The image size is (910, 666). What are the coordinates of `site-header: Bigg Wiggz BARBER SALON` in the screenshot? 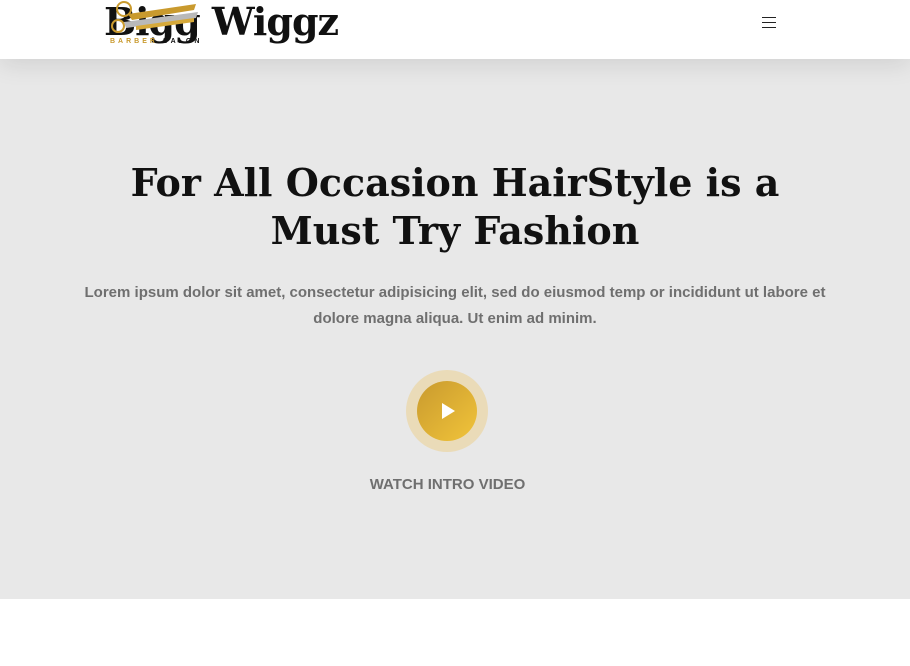 It's located at (455, 29).